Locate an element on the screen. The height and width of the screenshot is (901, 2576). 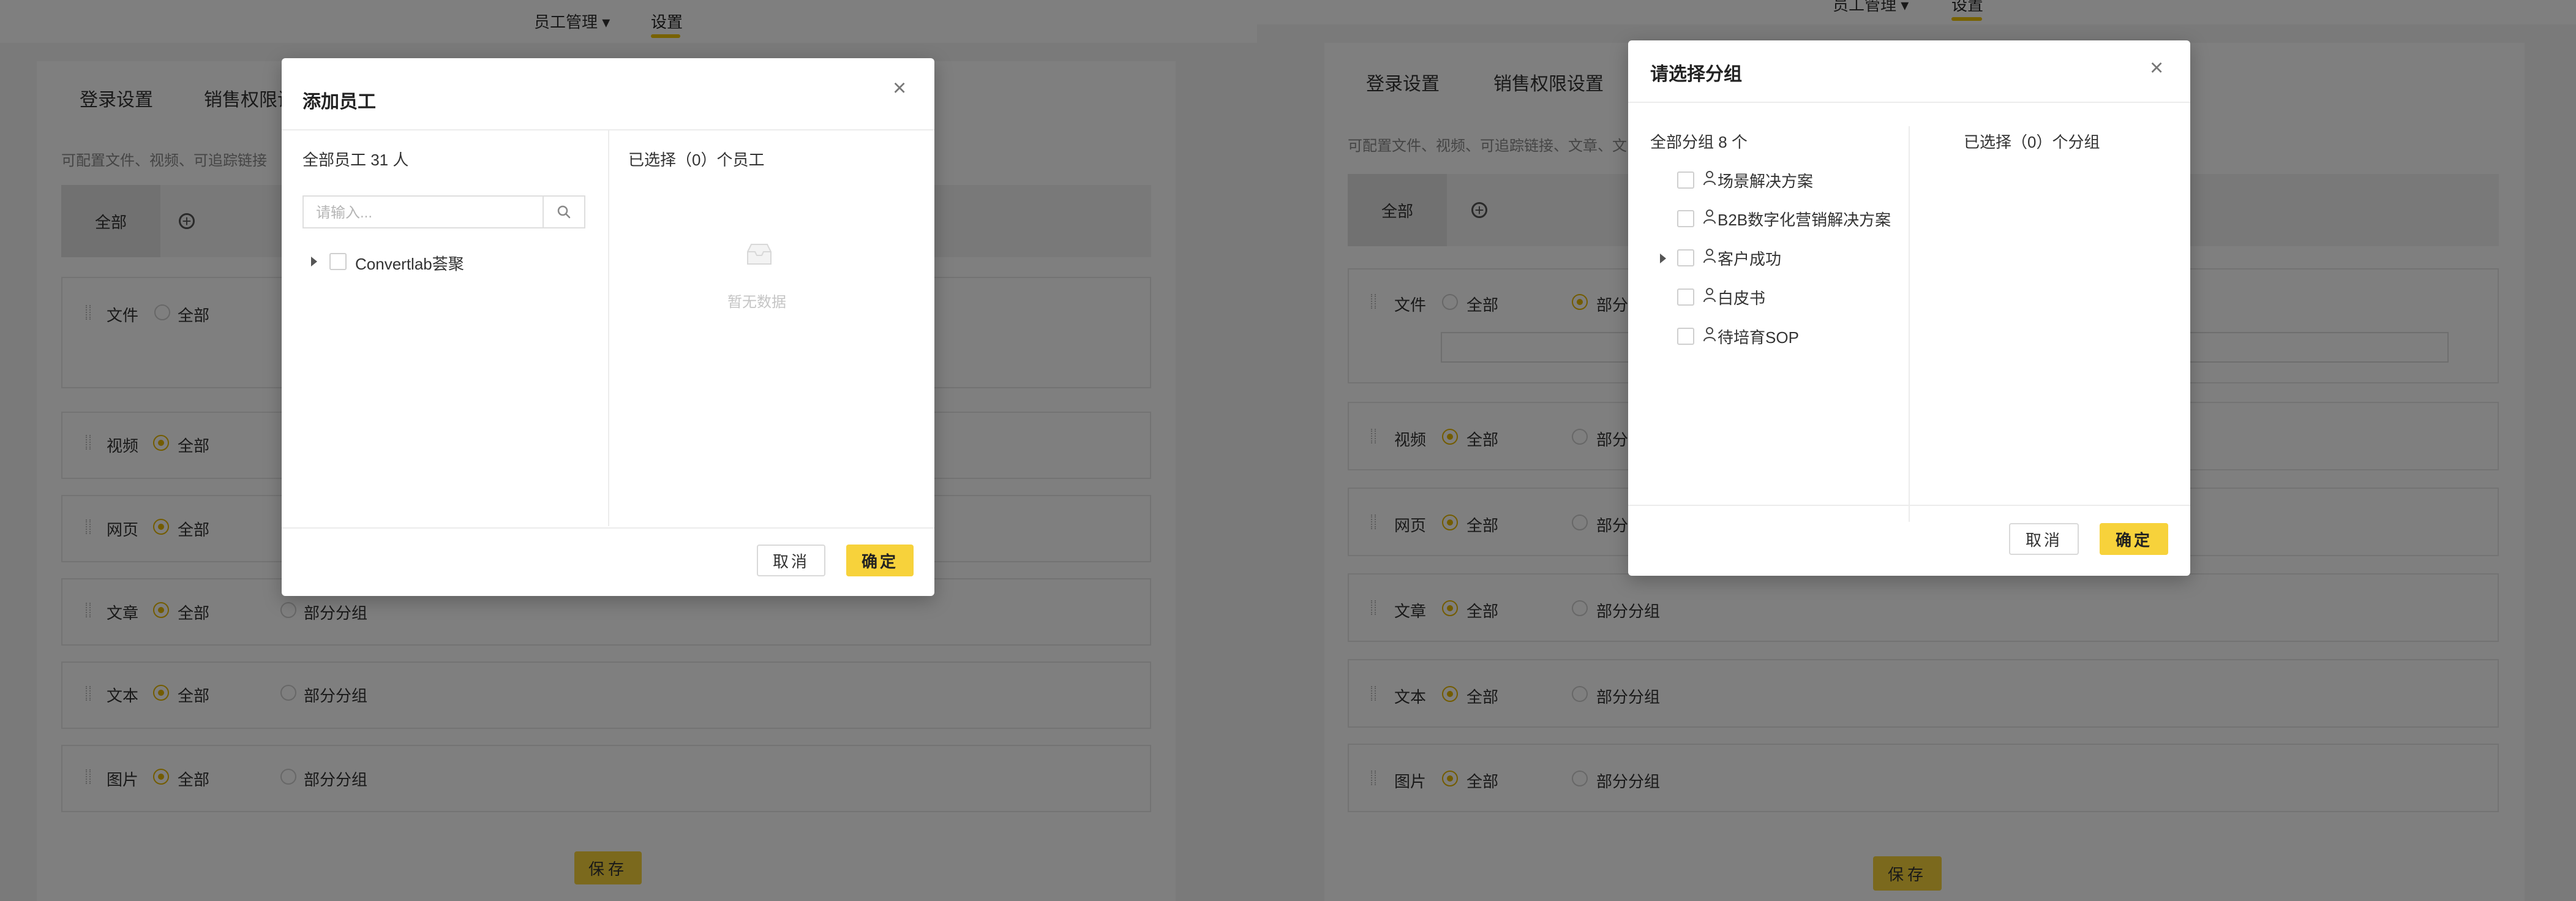
search-button is located at coordinates (563, 212).